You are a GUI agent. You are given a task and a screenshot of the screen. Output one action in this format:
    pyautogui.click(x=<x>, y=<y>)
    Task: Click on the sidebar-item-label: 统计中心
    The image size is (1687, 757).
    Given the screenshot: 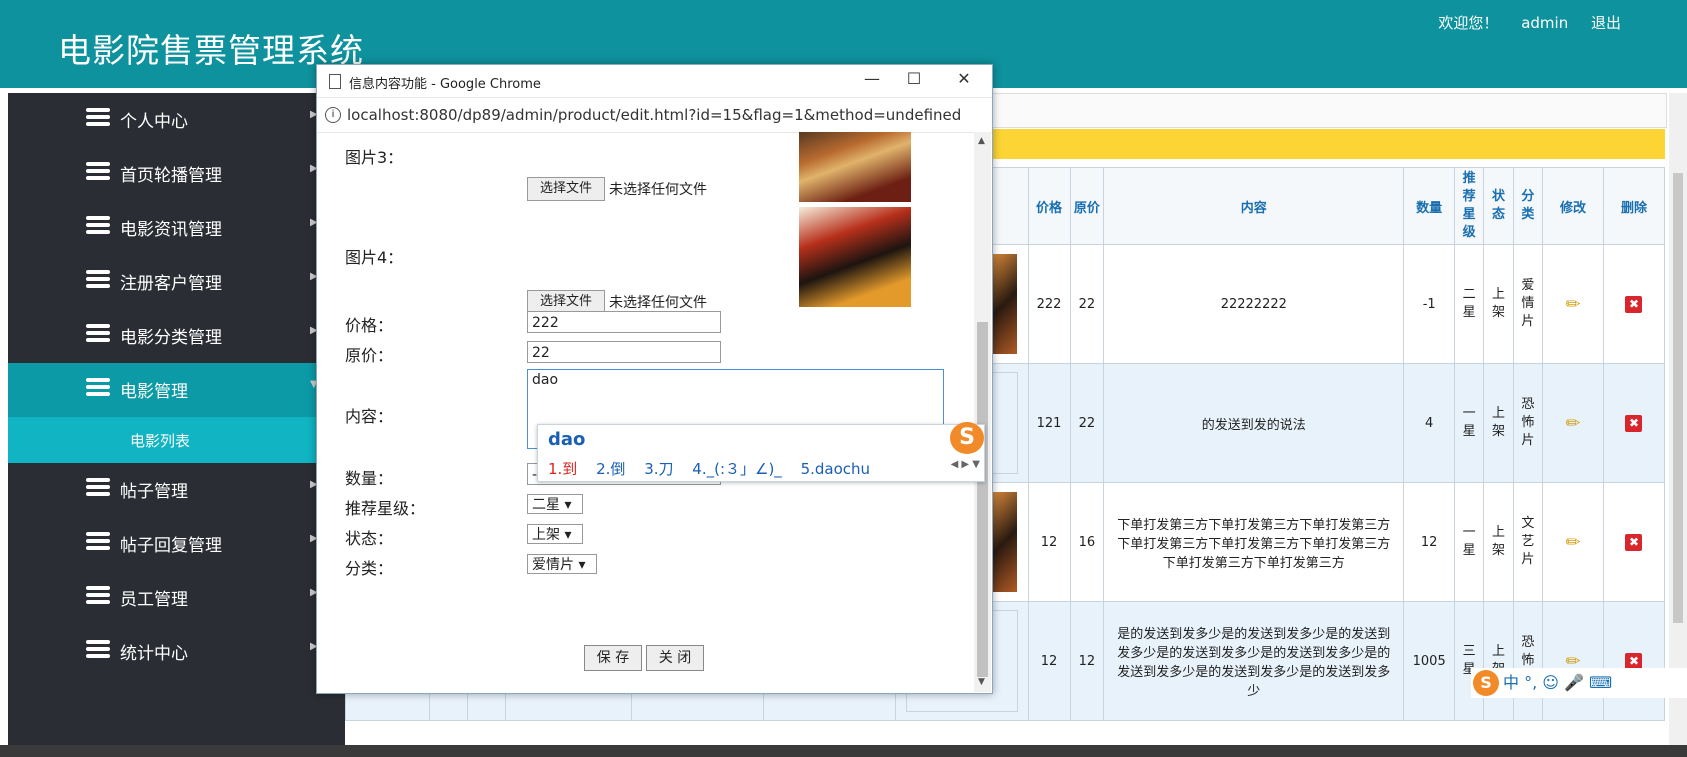 What is the action you would take?
    pyautogui.click(x=154, y=654)
    